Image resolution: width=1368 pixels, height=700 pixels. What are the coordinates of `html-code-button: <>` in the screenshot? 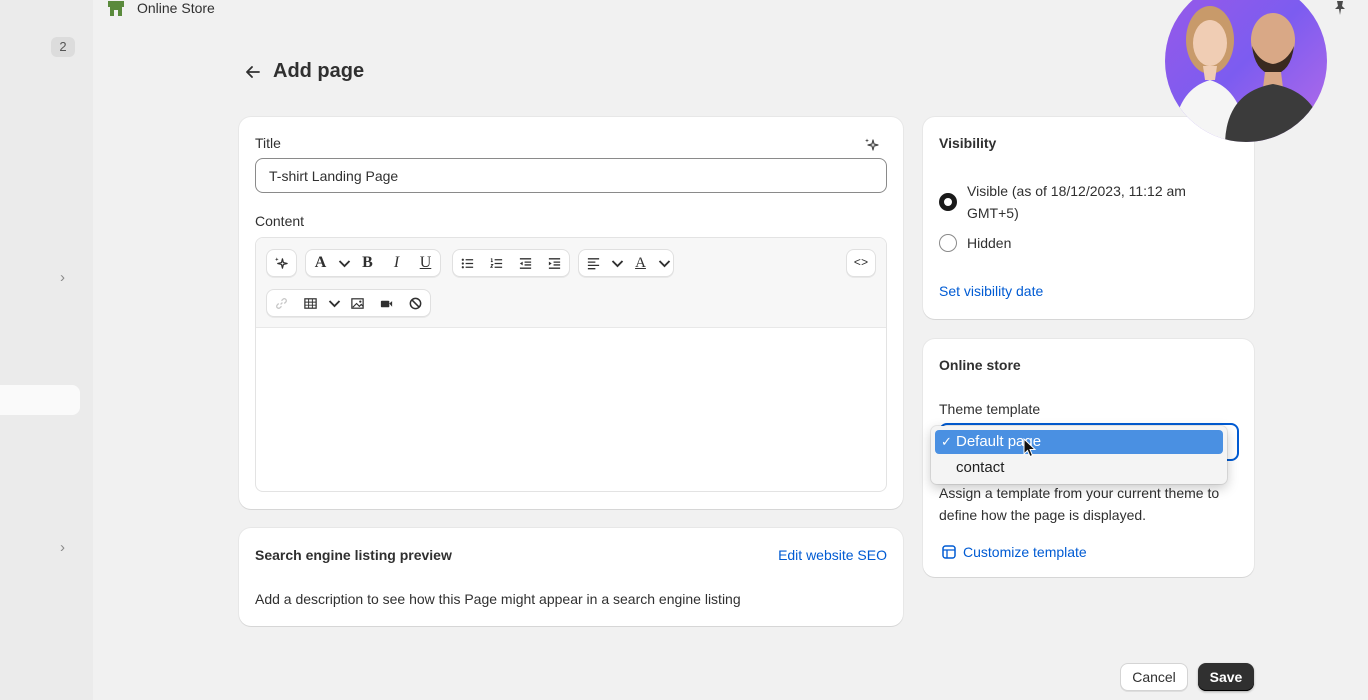 It's located at (861, 263).